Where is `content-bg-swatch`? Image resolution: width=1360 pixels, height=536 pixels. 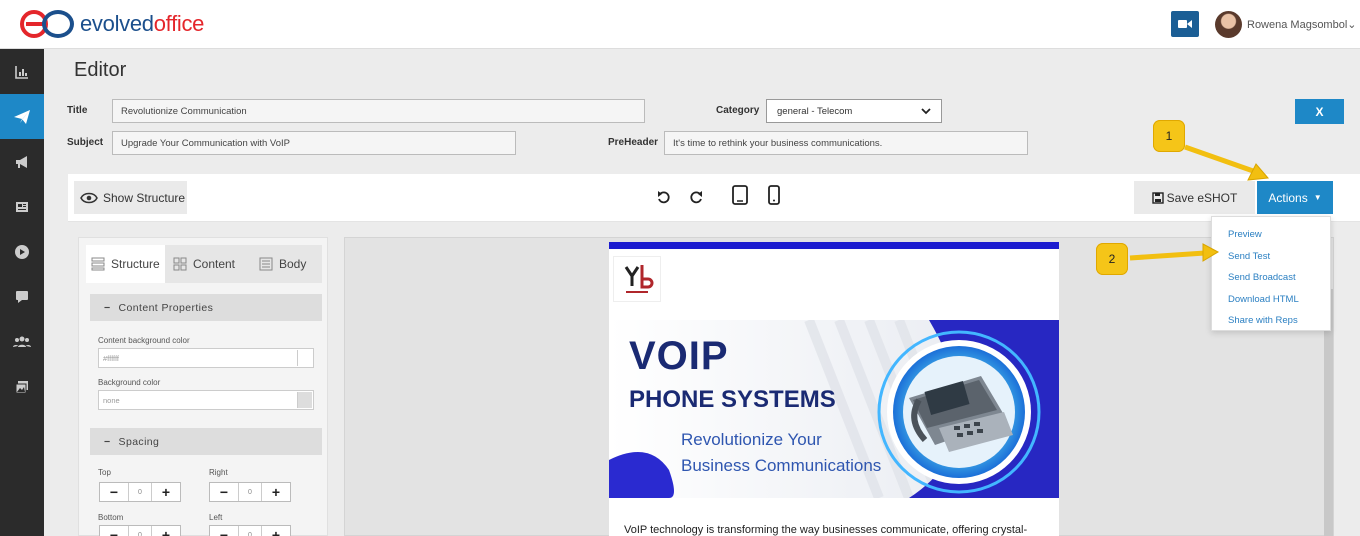
content-bg-swatch is located at coordinates (304, 358).